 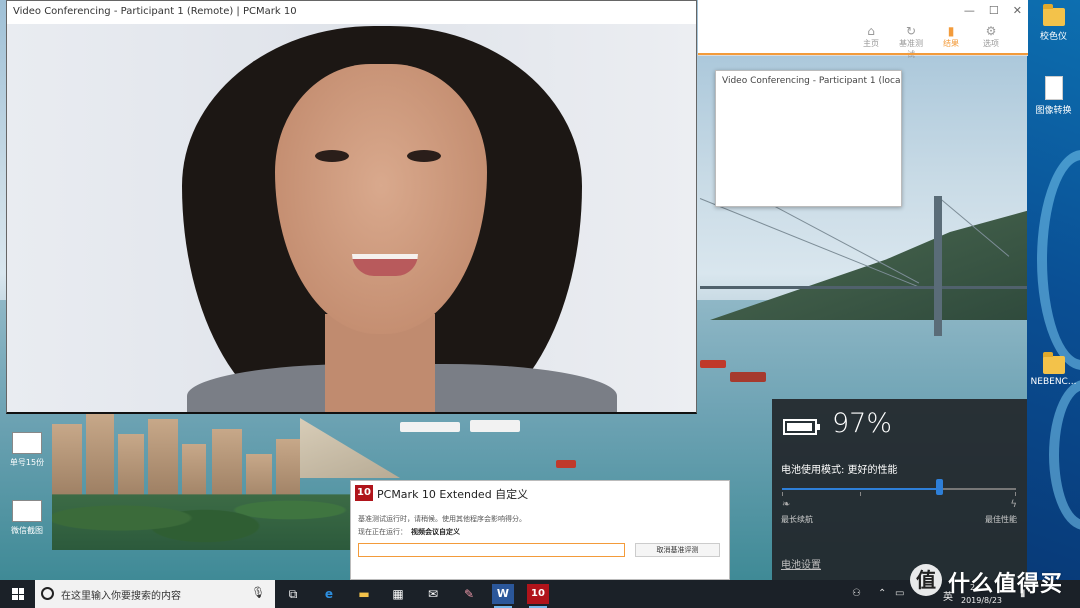 I want to click on nav-label: 基准测试, so click(x=911, y=49).